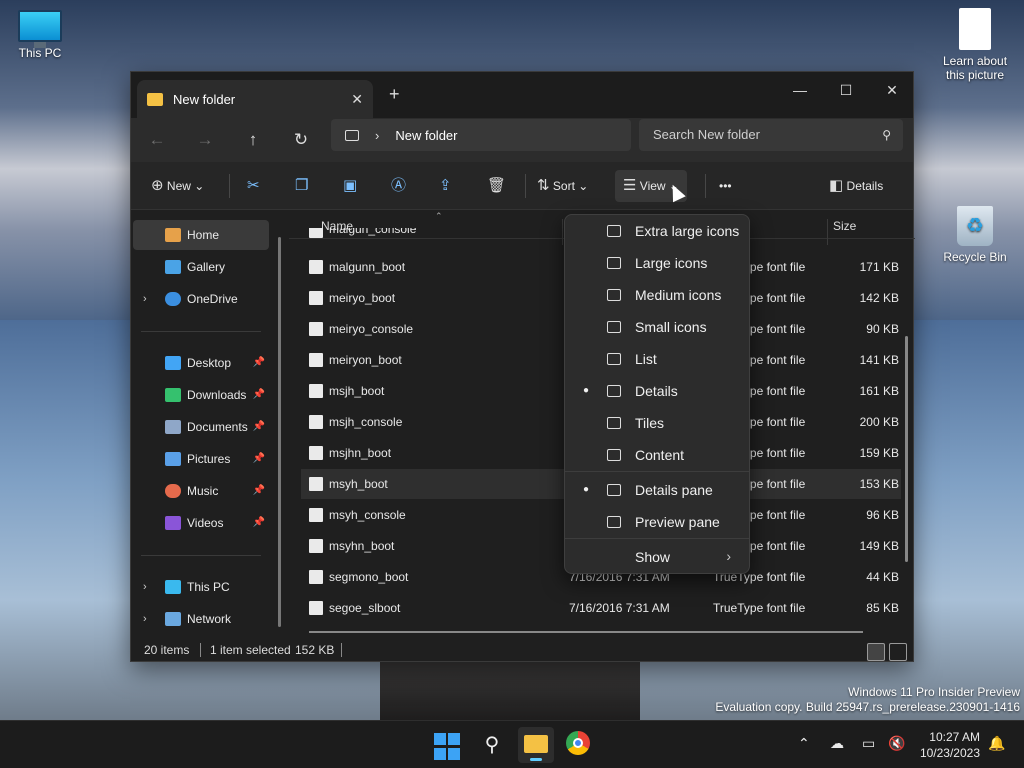  Describe the element at coordinates (217, 427) in the screenshot. I see `sidebar-item-label: Documents` at that location.